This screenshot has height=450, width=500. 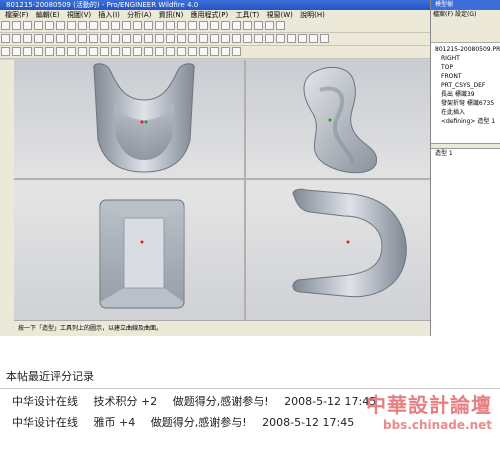 What do you see at coordinates (467, 49) in the screenshot?
I see `tree-item-part: 801215-20080509.PRT` at bounding box center [467, 49].